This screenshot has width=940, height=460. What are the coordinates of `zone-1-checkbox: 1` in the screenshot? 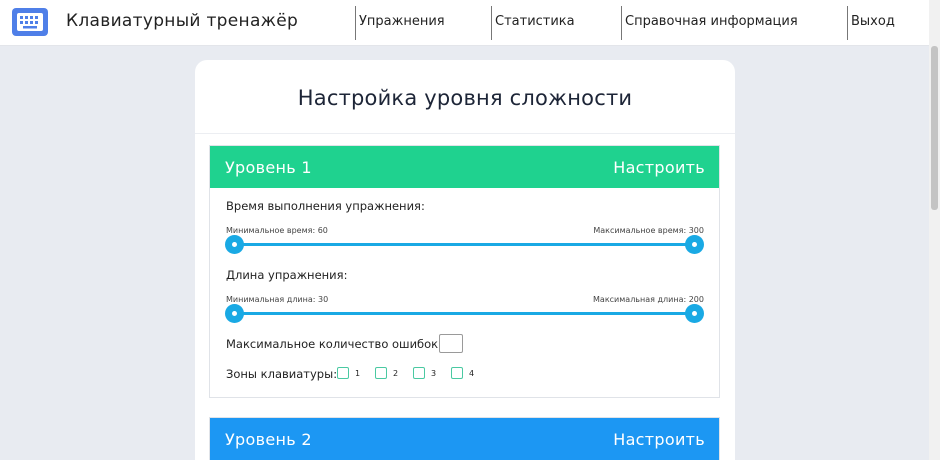 It's located at (348, 373).